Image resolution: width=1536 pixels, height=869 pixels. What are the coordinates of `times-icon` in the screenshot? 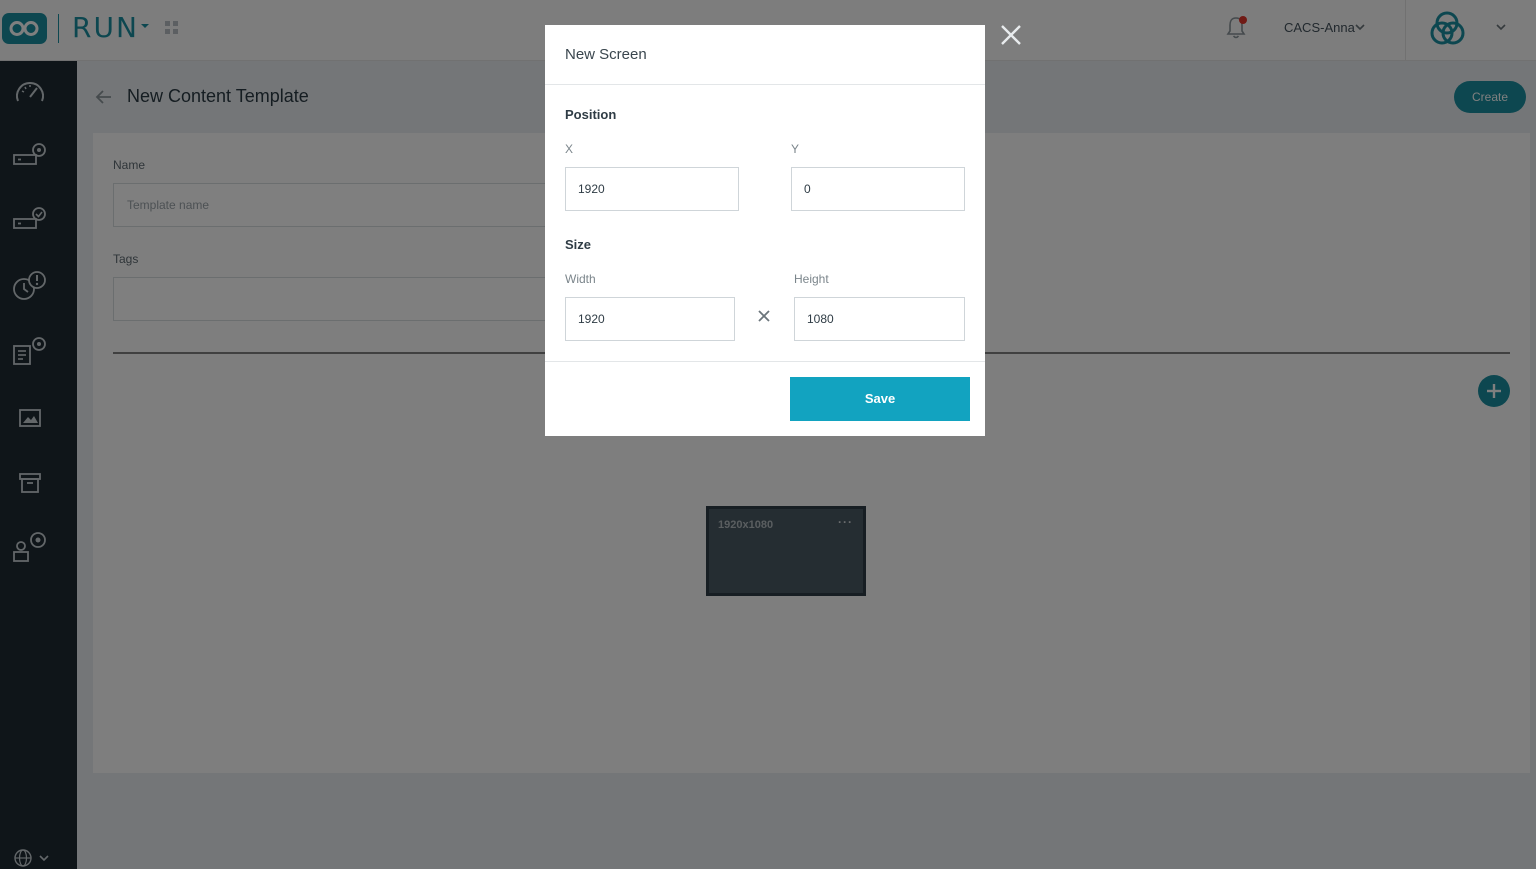 It's located at (764, 316).